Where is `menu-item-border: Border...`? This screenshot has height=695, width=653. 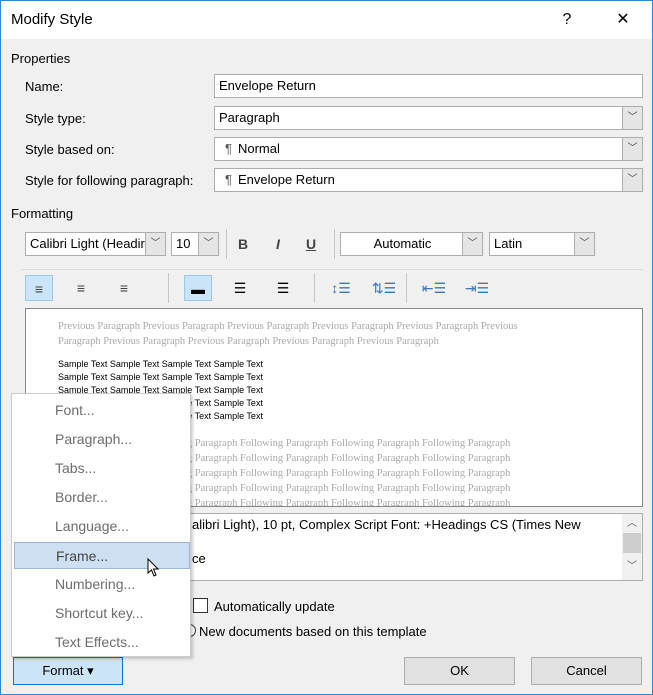
menu-item-border: Border... is located at coordinates (102, 497).